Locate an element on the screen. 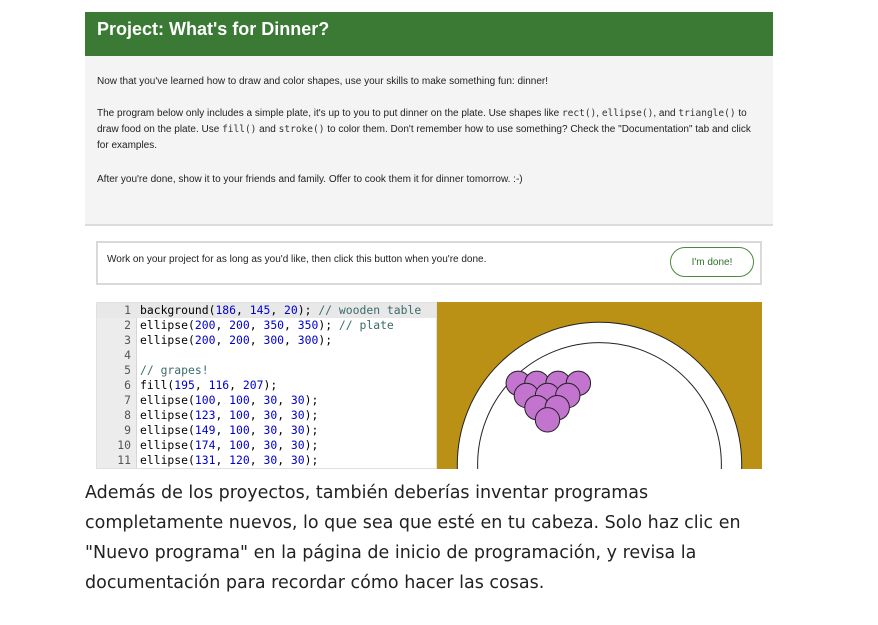 Image resolution: width=878 pixels, height=625 pixels. code-line: 6 fill(195, 116, 207); is located at coordinates (266, 385).